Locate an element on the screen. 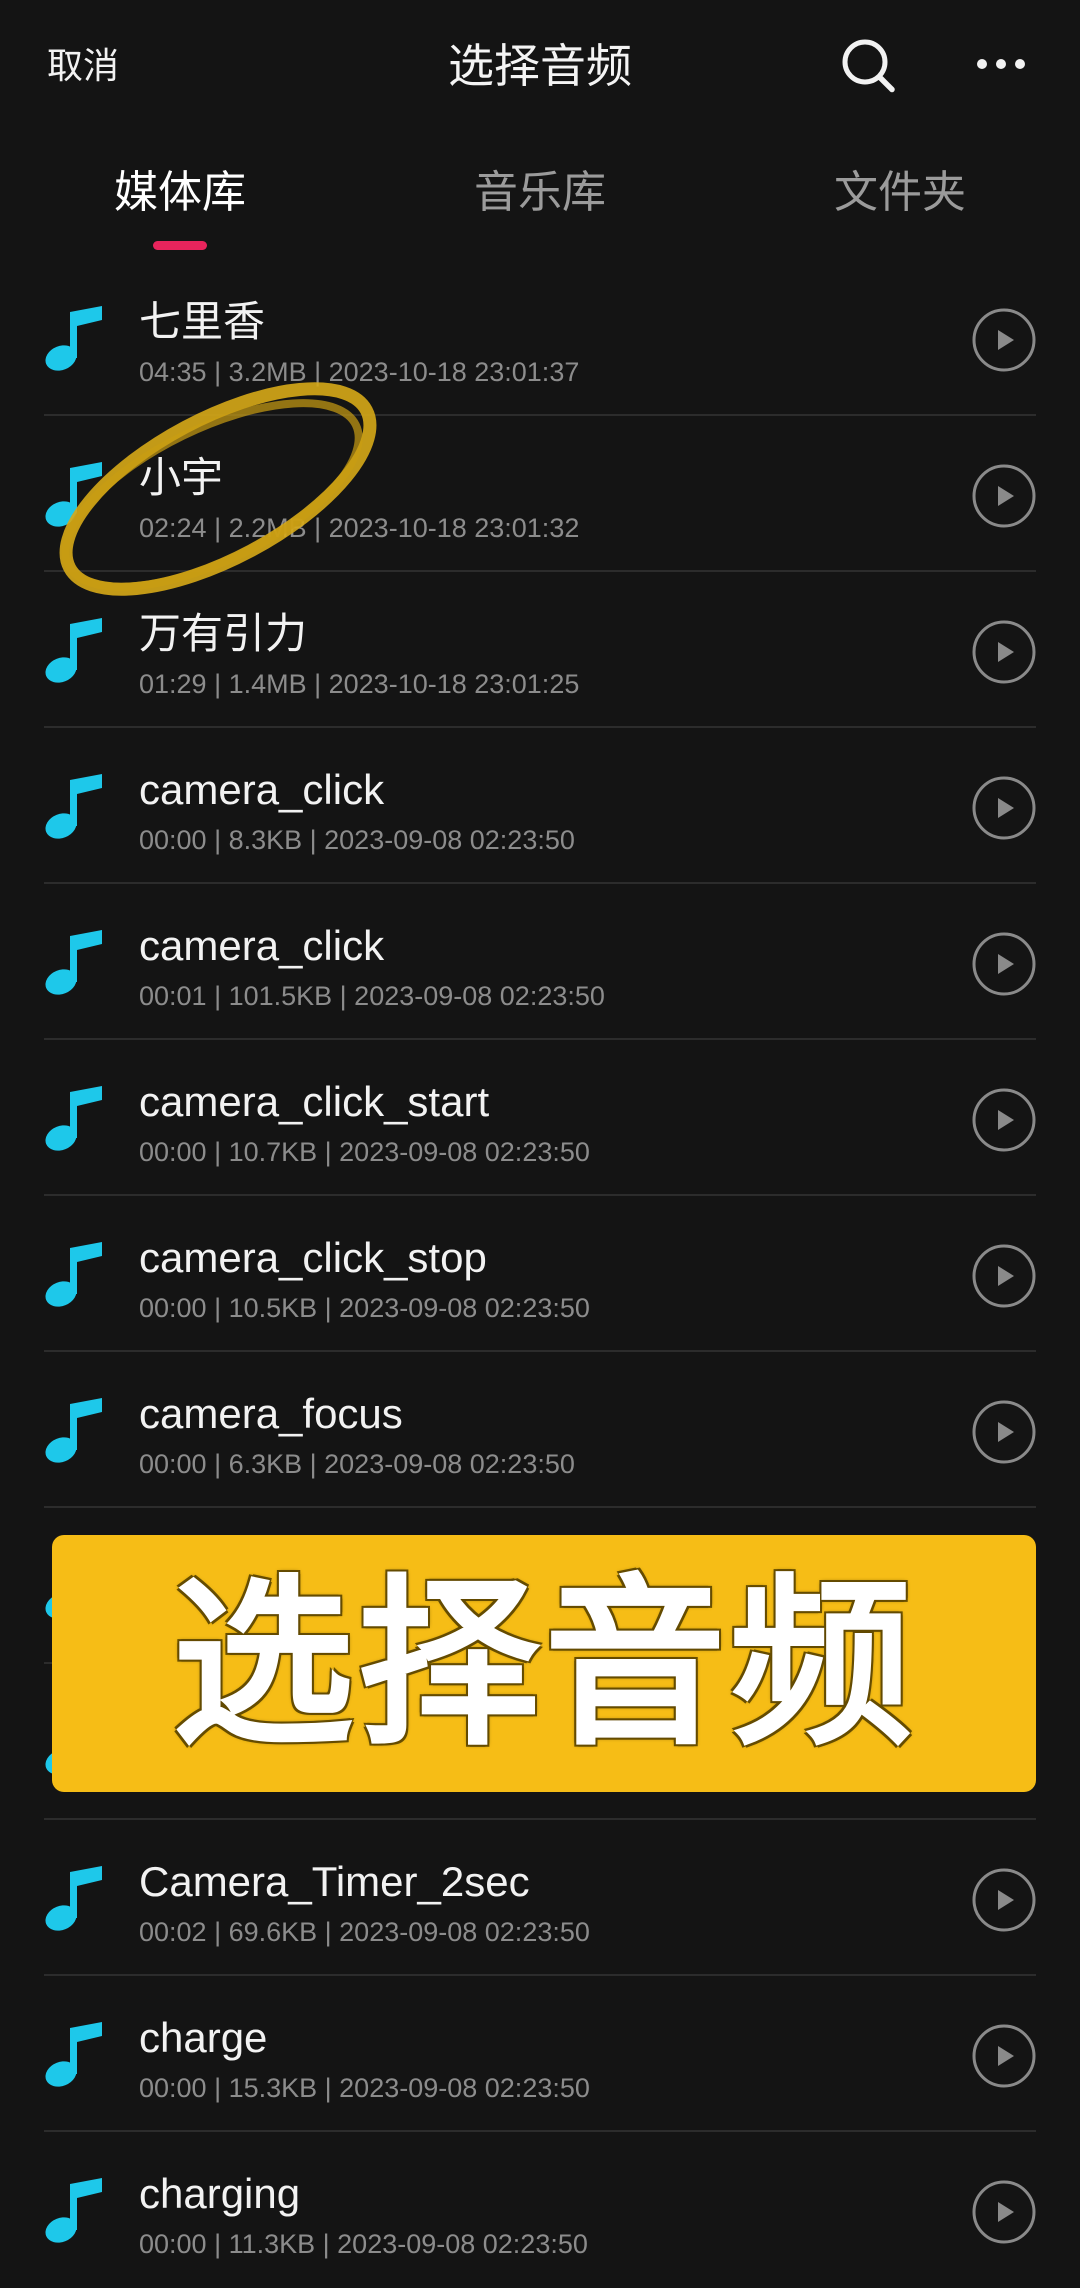  tab-music-library: 音乐库 is located at coordinates (540, 202).